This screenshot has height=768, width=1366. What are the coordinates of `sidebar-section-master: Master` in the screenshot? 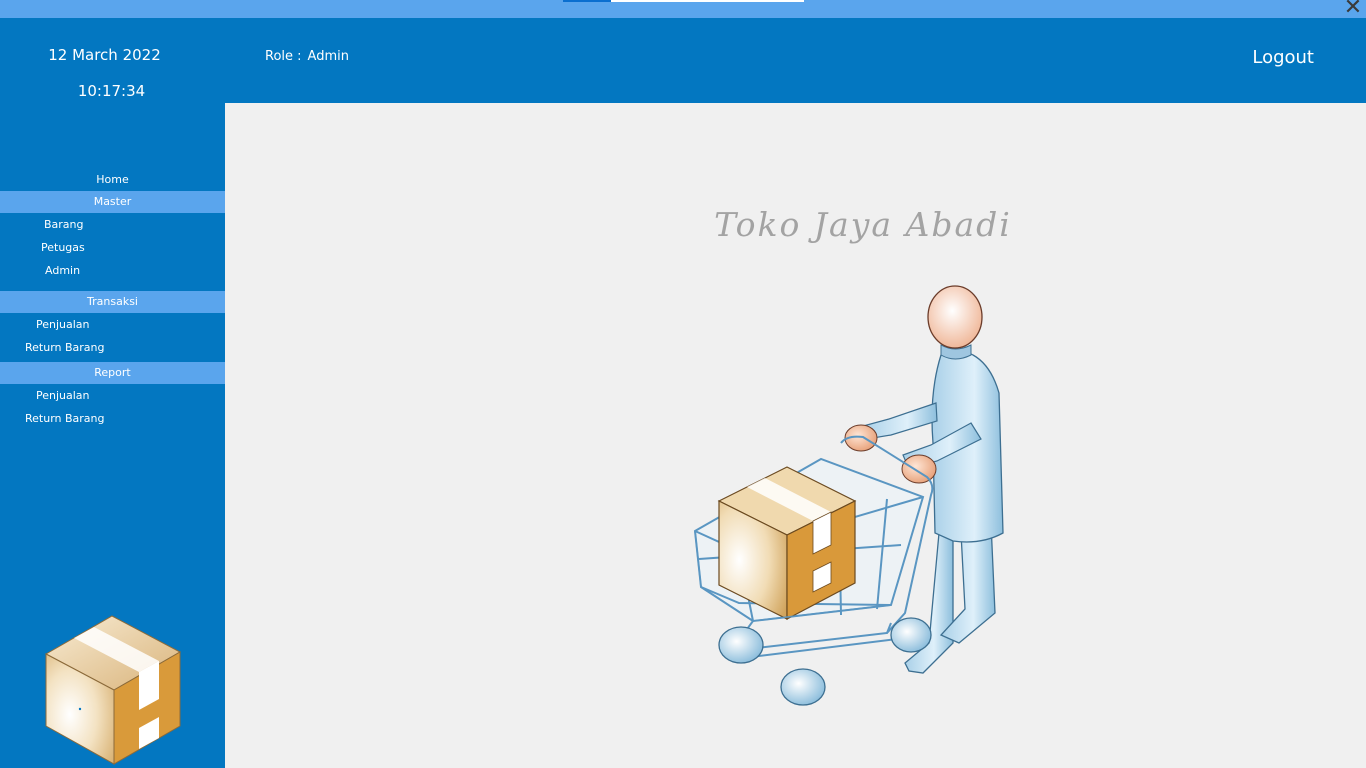 It's located at (112, 202).